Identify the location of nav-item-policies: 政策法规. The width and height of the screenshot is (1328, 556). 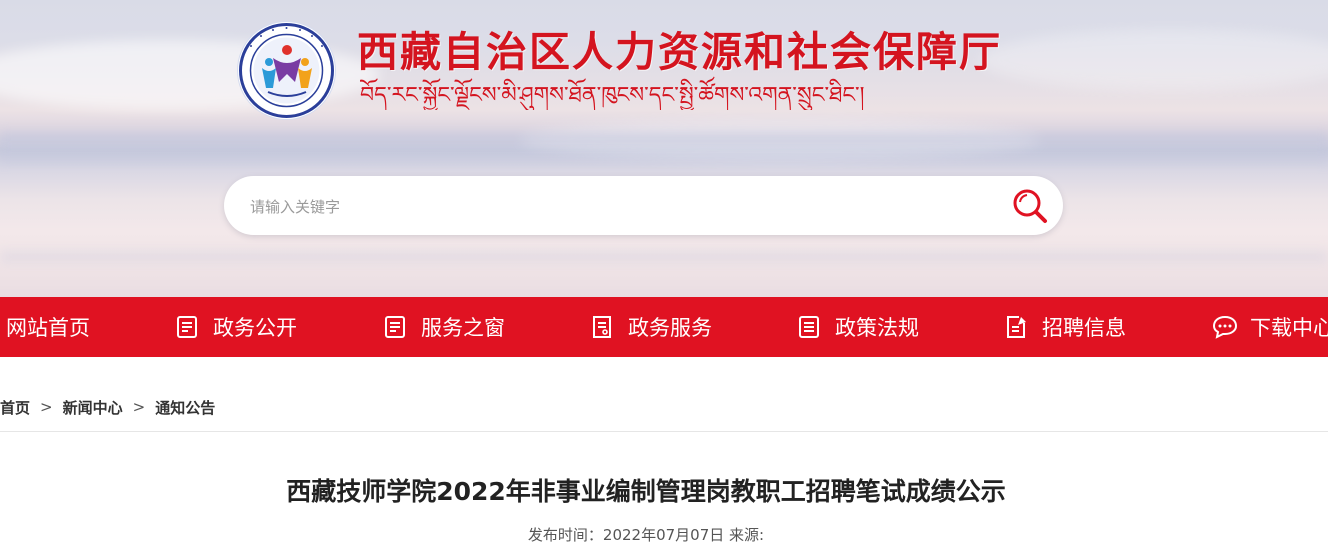
(858, 327).